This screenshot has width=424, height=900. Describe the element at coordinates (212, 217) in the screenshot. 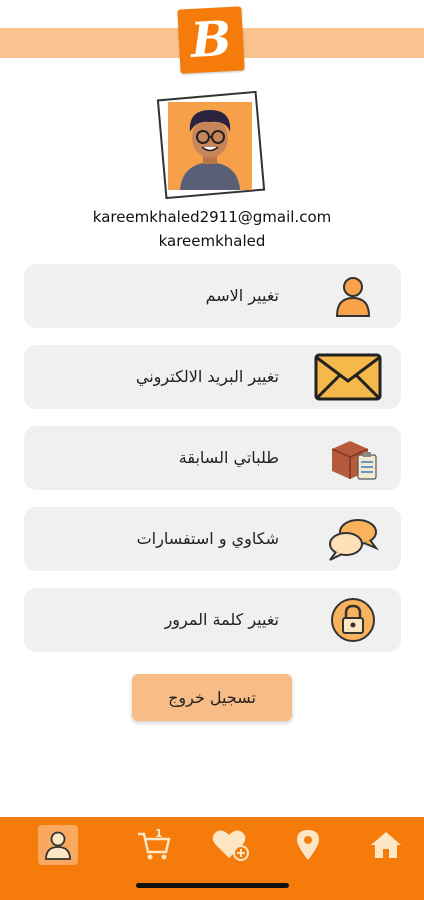

I see `profile-email: kareemkhaled2911@gmail.com` at that location.